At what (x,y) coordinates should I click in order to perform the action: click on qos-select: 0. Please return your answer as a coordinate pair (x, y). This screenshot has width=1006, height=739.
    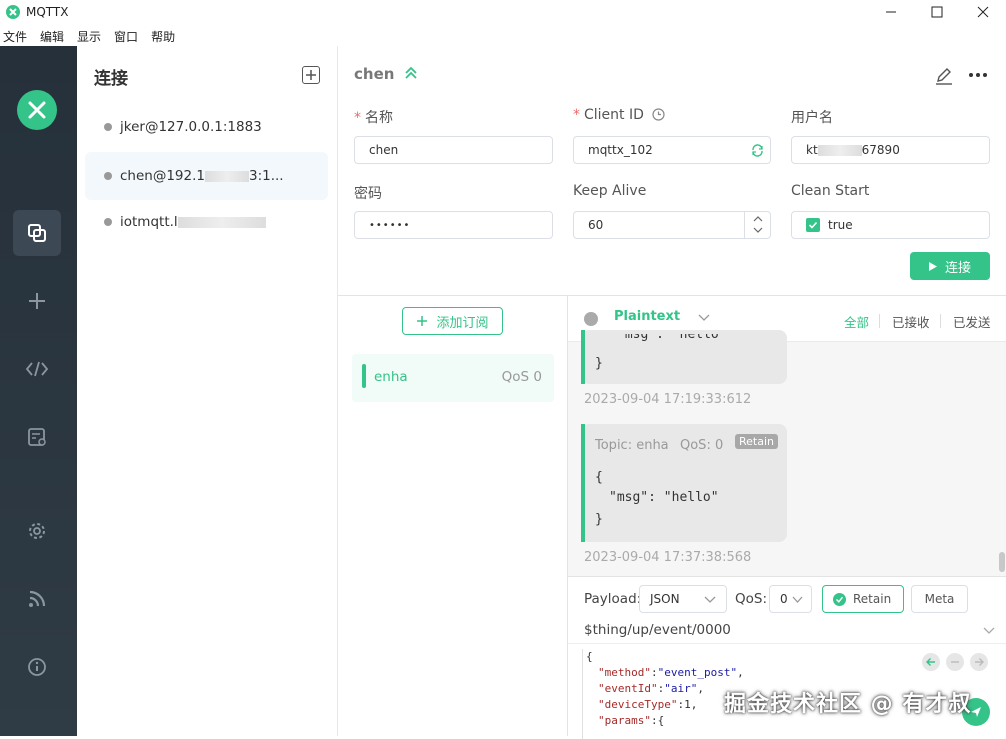
    Looking at the image, I should click on (790, 599).